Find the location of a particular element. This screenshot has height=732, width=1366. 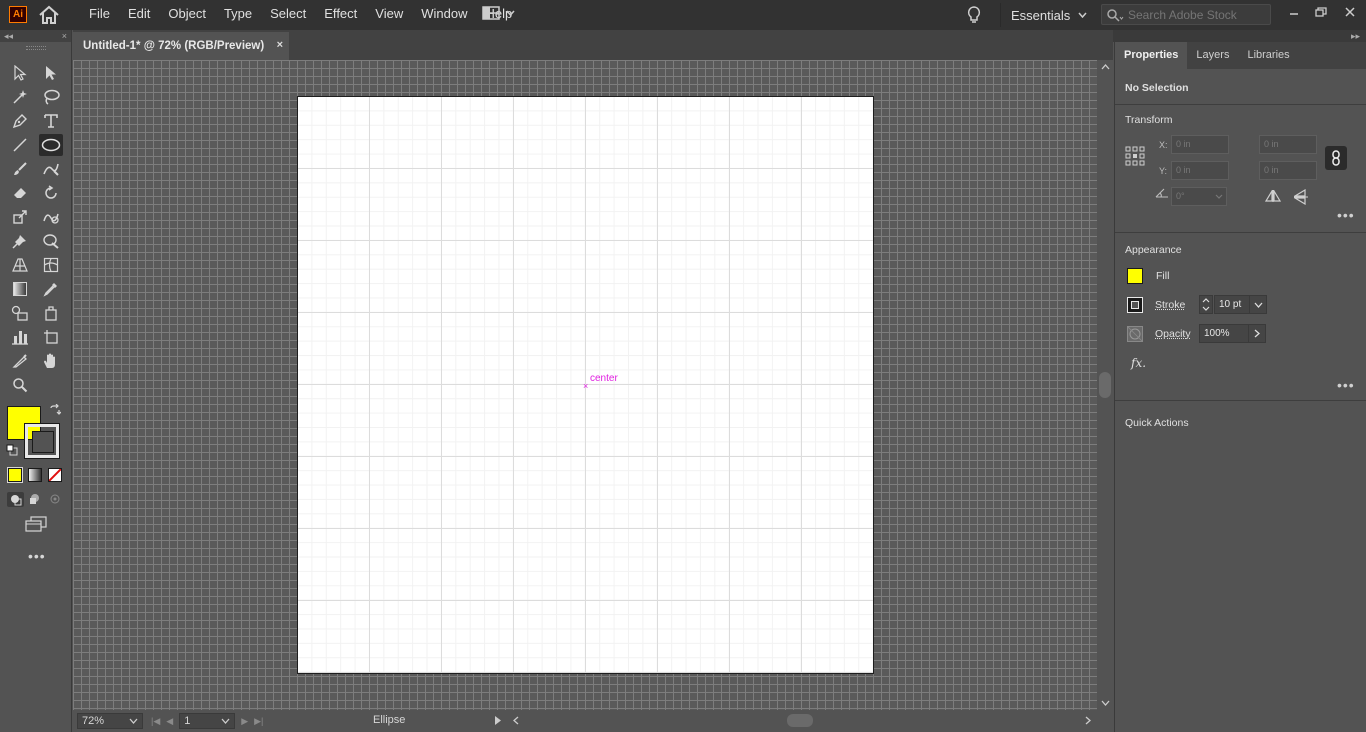

tab-libraries: Libraries is located at coordinates (1268, 55).